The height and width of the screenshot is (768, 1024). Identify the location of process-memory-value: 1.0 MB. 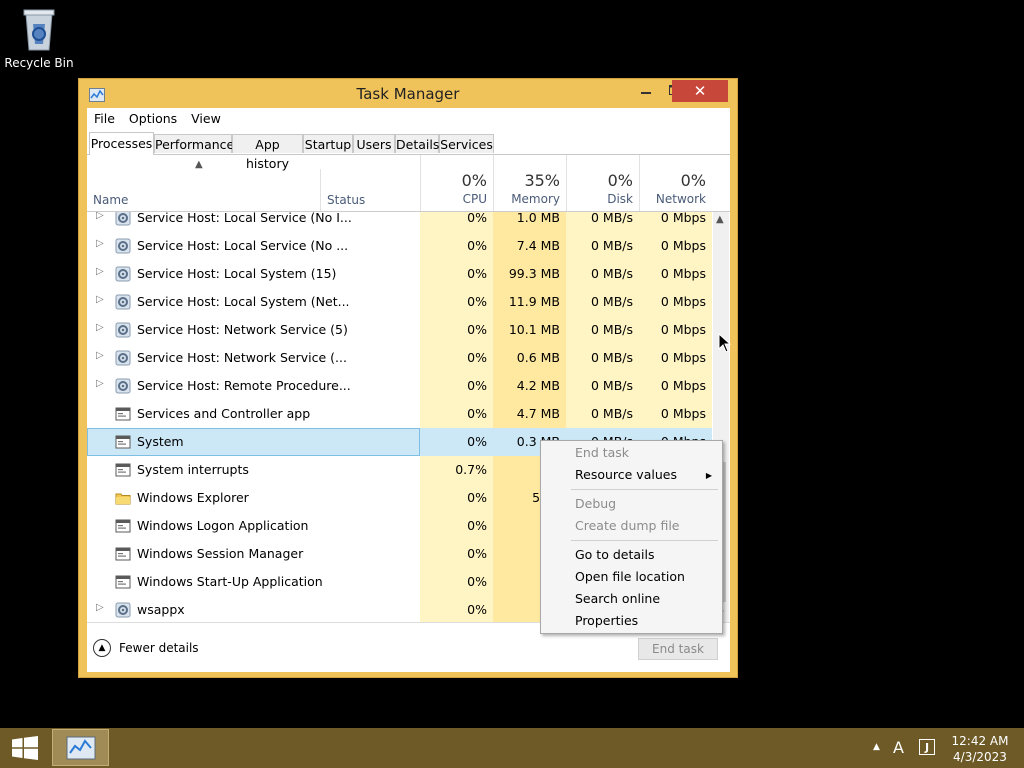
(538, 218).